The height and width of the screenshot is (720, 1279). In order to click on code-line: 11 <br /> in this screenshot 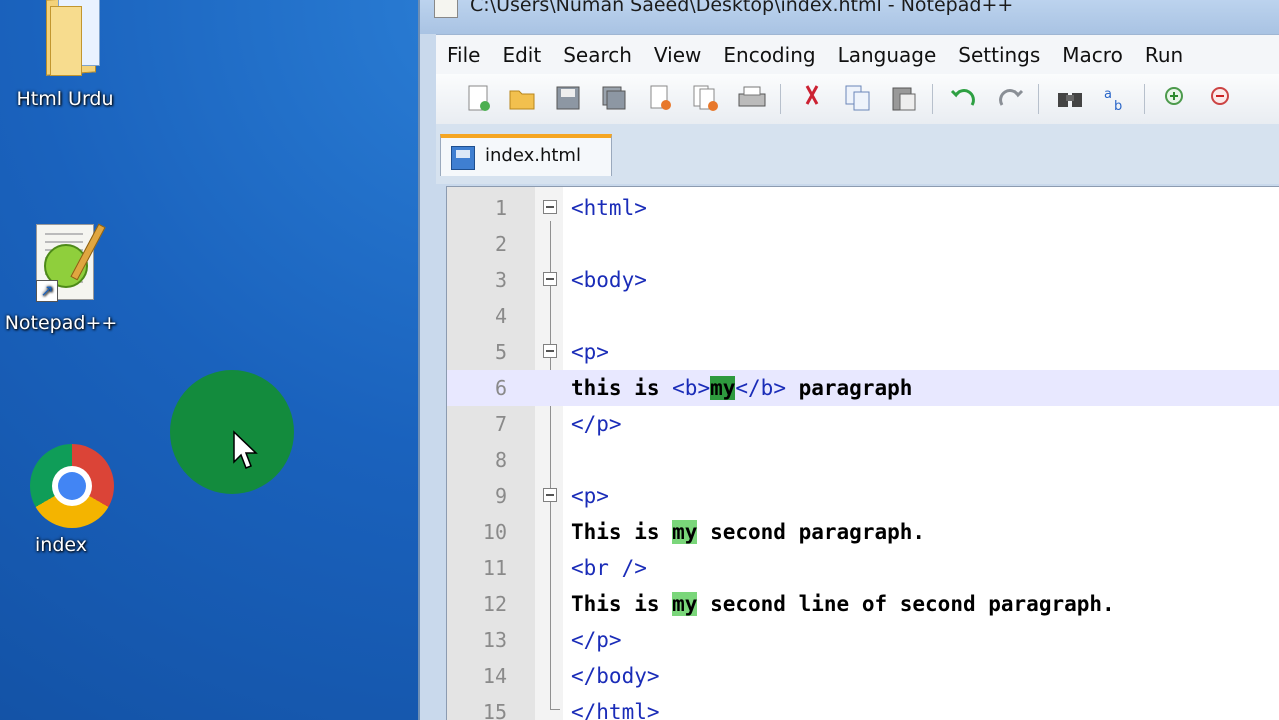, I will do `click(863, 568)`.